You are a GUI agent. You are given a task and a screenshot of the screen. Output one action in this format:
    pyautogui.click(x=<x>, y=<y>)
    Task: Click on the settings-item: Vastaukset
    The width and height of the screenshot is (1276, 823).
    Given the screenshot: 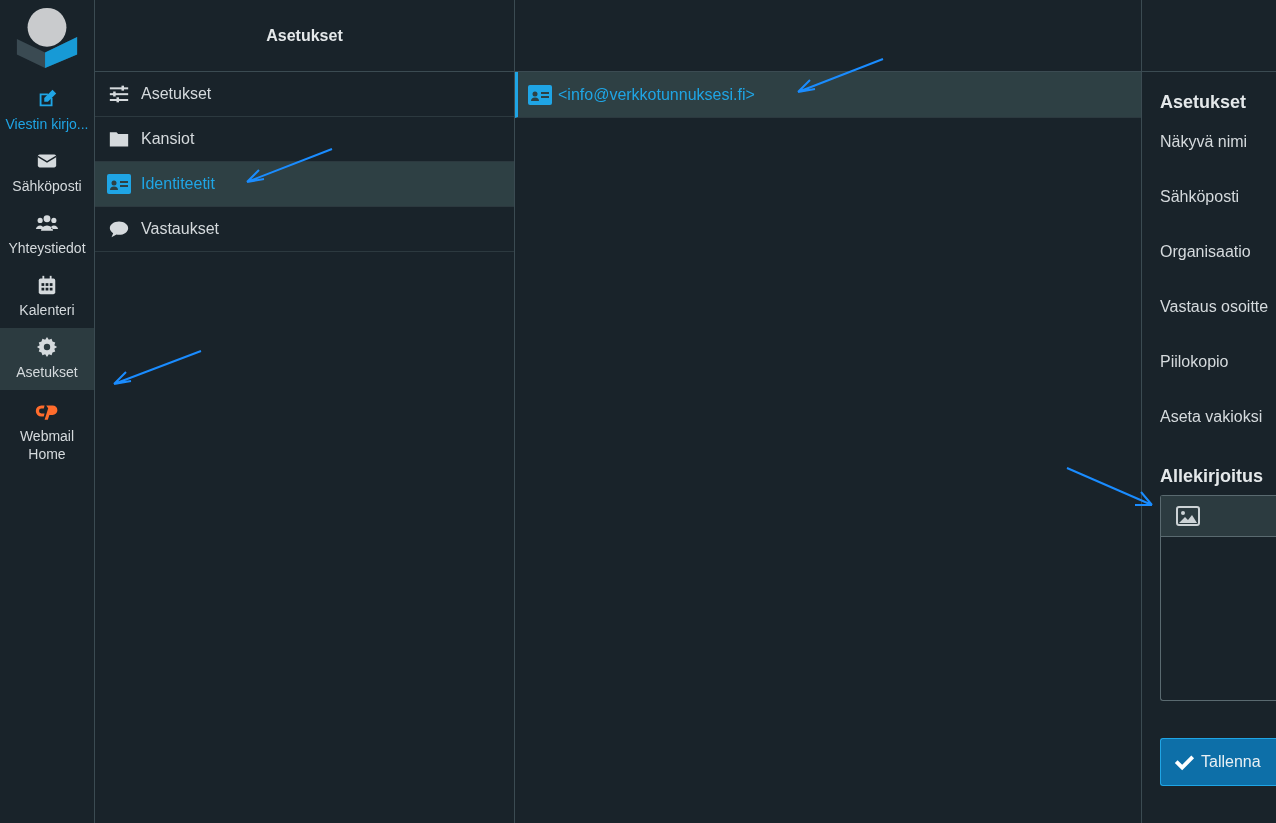 What is the action you would take?
    pyautogui.click(x=304, y=229)
    